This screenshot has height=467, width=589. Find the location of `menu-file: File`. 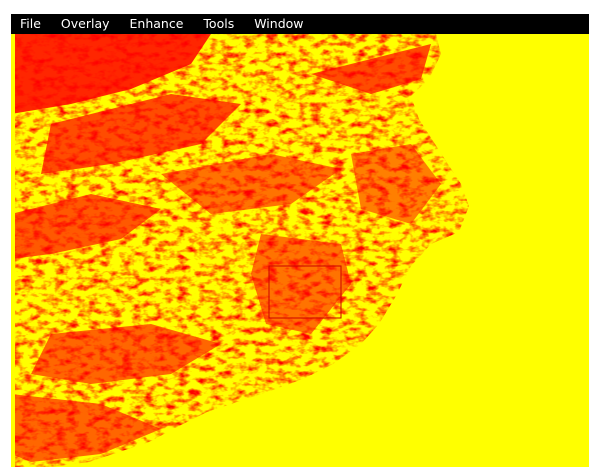

menu-file: File is located at coordinates (30, 24).